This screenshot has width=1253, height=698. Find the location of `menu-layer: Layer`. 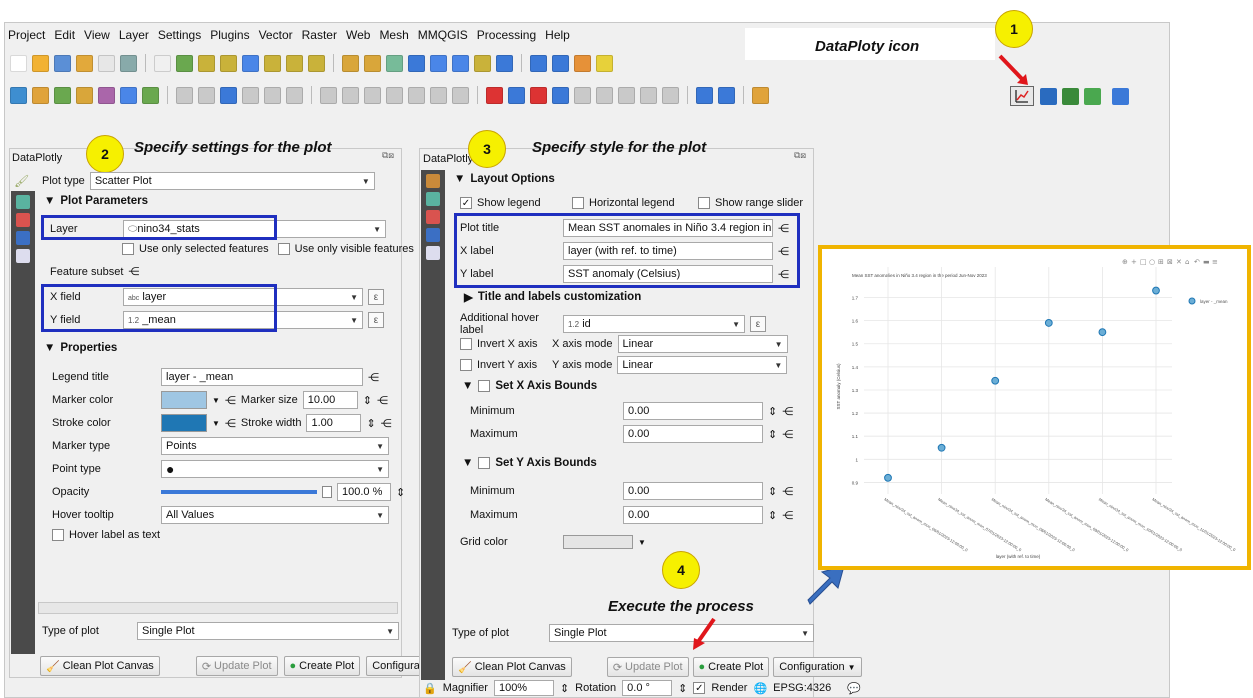

menu-layer: Layer is located at coordinates (134, 35).